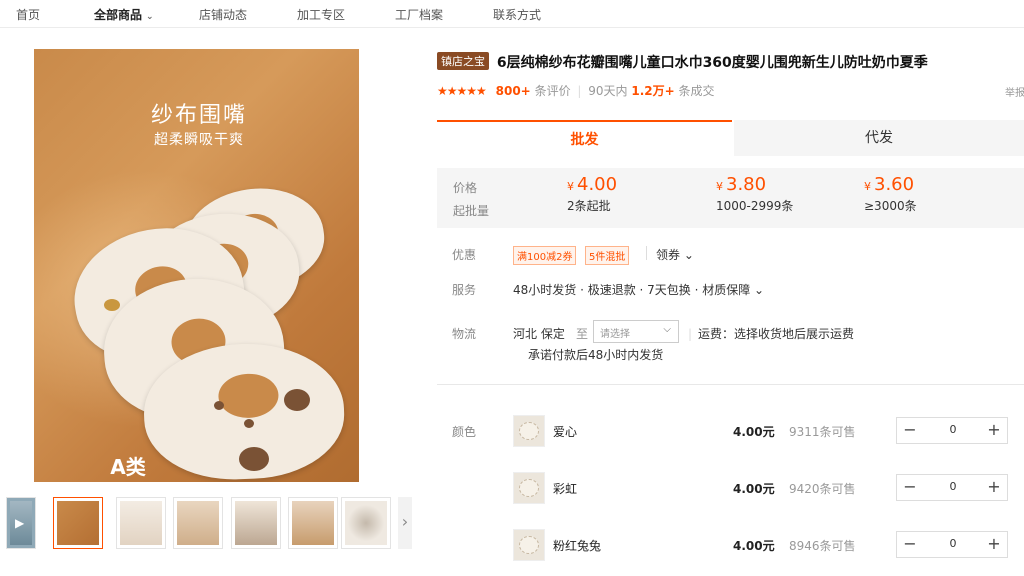 The width and height of the screenshot is (1024, 576). I want to click on chevron-down-icon: ⌵, so click(667, 329).